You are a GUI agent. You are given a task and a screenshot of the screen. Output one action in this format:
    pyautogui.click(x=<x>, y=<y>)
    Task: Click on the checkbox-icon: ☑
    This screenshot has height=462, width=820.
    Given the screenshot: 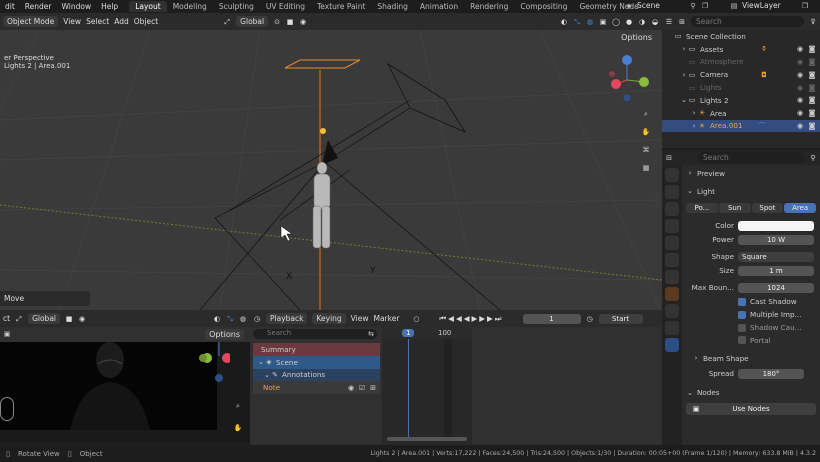 What is the action you would take?
    pyautogui.click(x=362, y=388)
    